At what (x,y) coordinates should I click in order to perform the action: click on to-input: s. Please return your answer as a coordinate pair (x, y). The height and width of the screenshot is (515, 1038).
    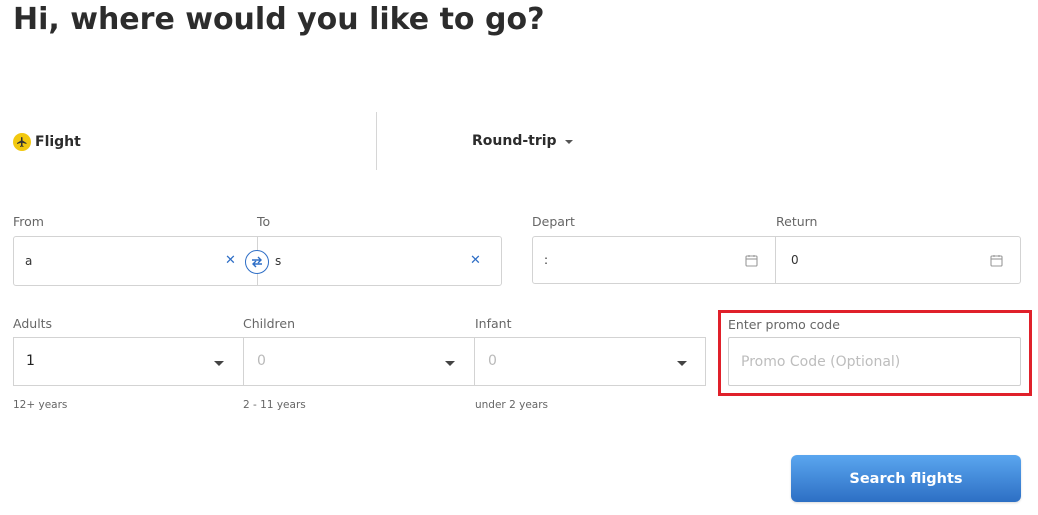
    Looking at the image, I should click on (278, 261).